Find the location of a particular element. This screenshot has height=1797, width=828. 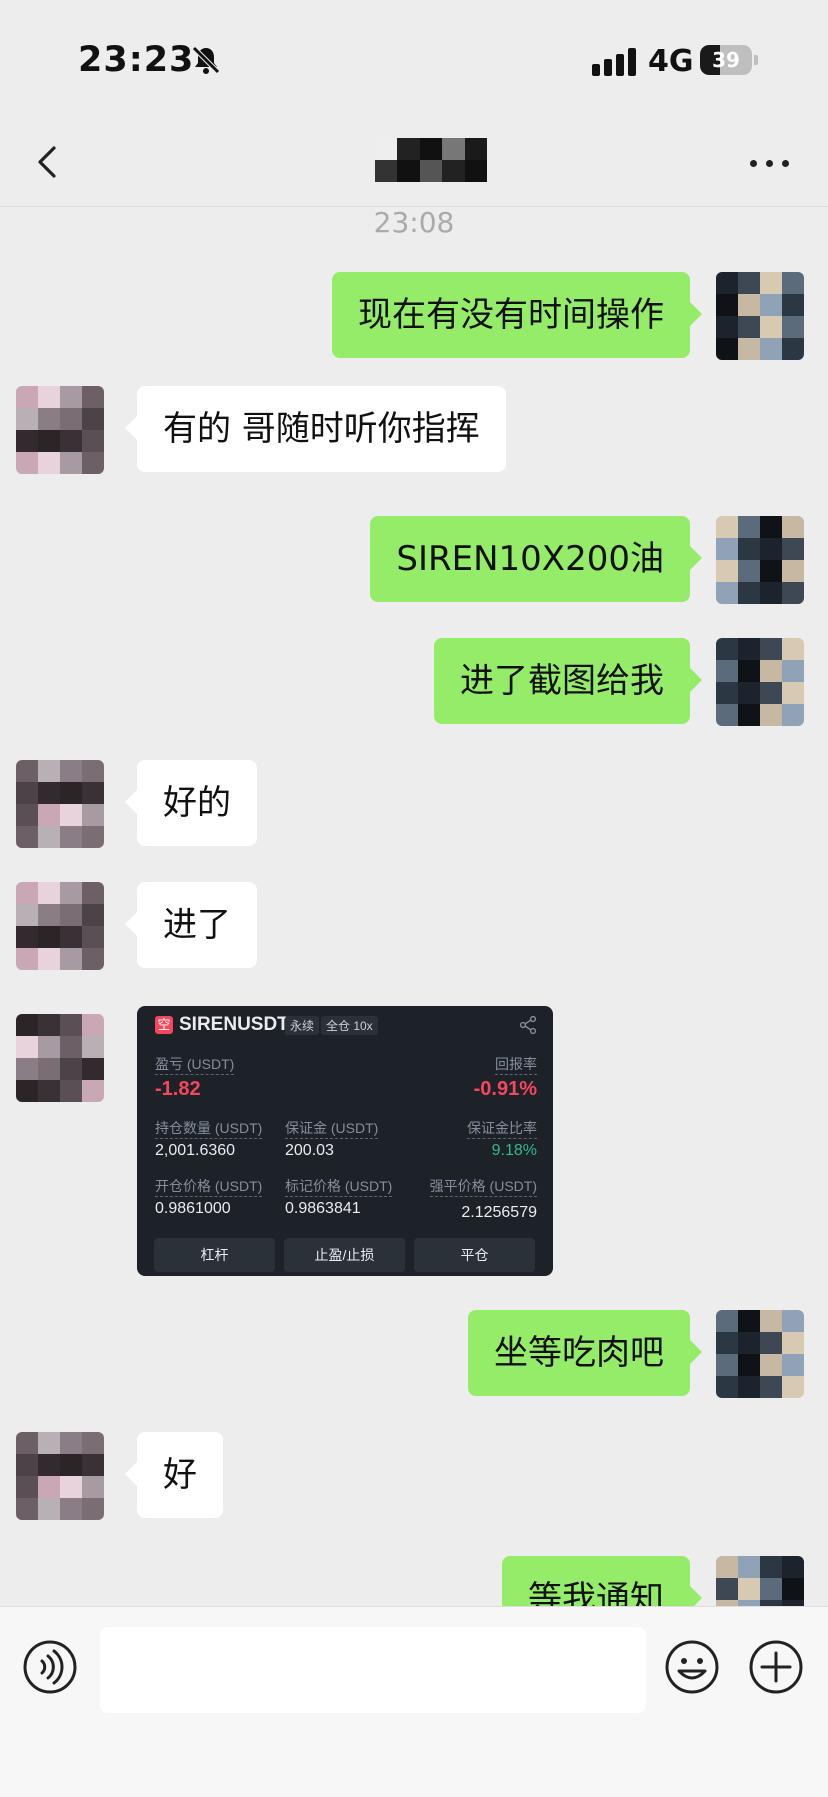

margin-ratio-value: 9.18% is located at coordinates (514, 1150).